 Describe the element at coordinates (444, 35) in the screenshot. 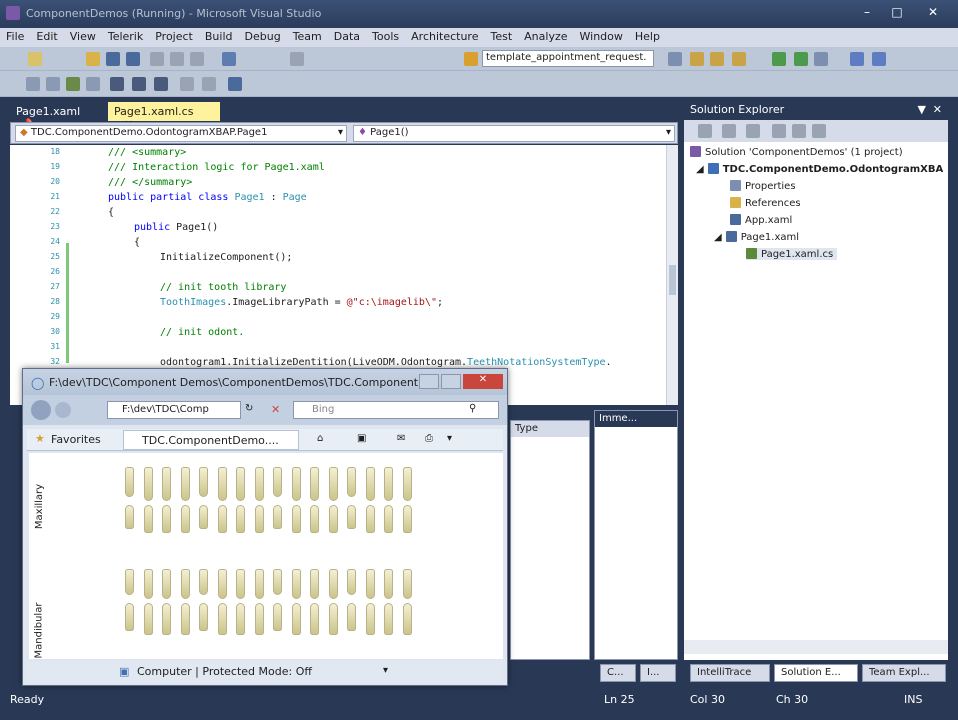

I see `menu-architecture: Architecture` at that location.